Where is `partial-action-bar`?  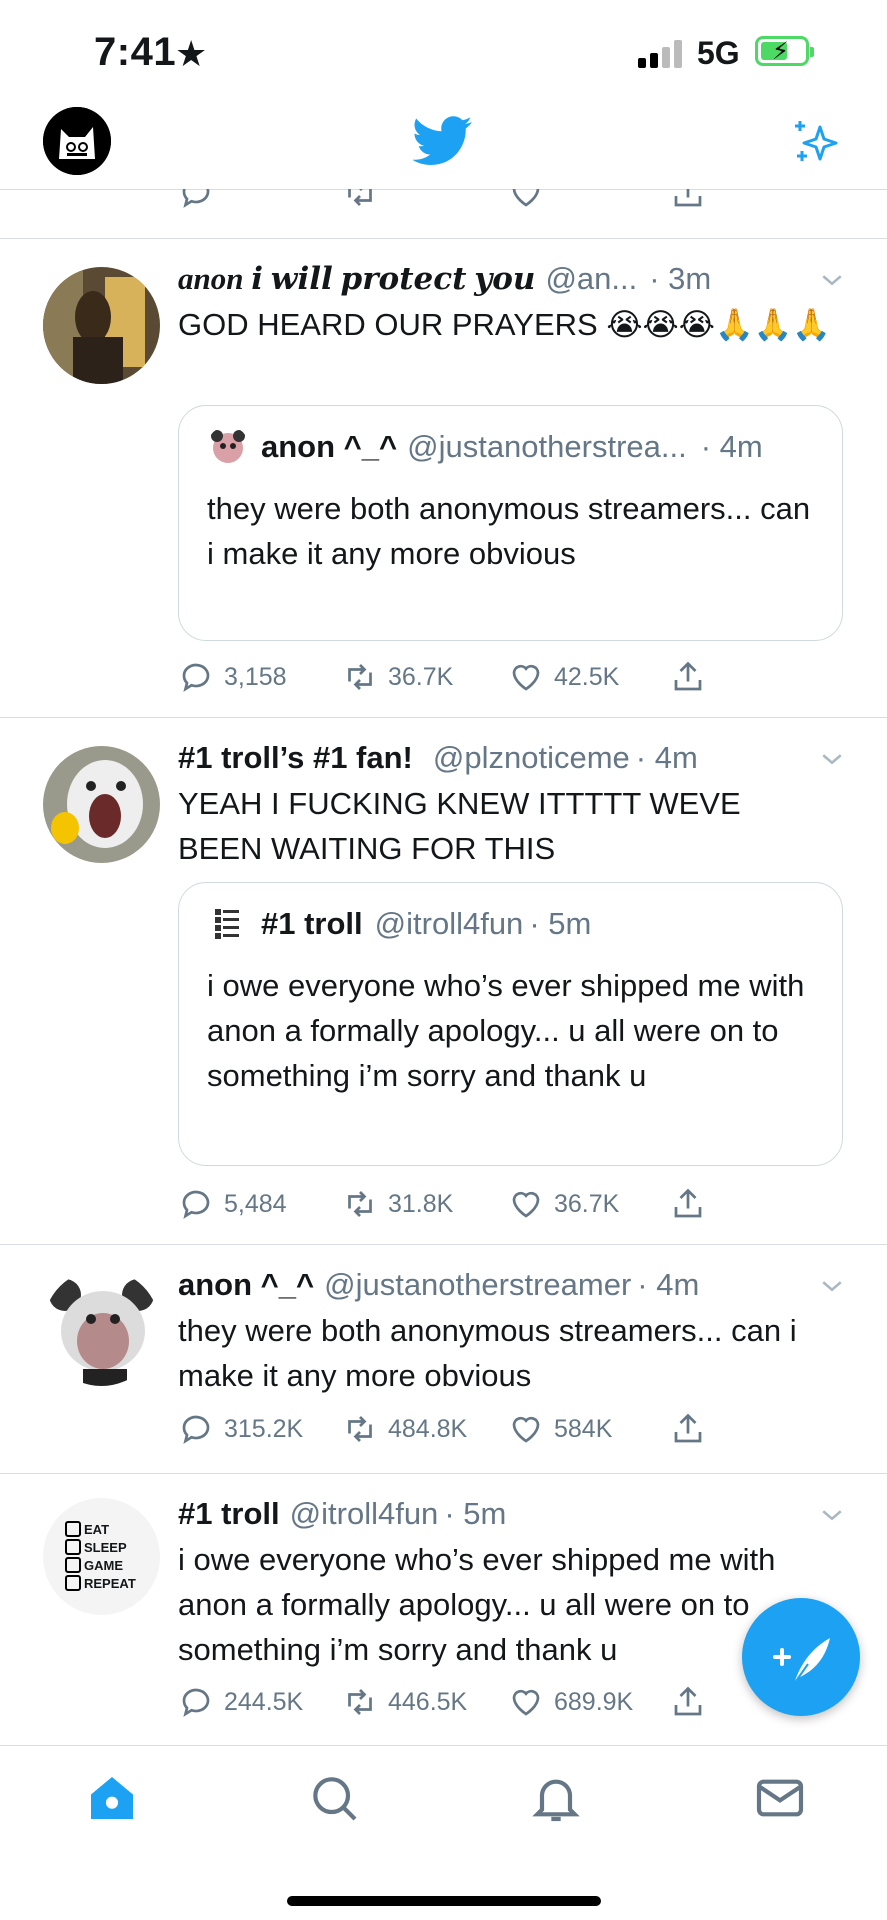
partial-action-bar is located at coordinates (458, 202).